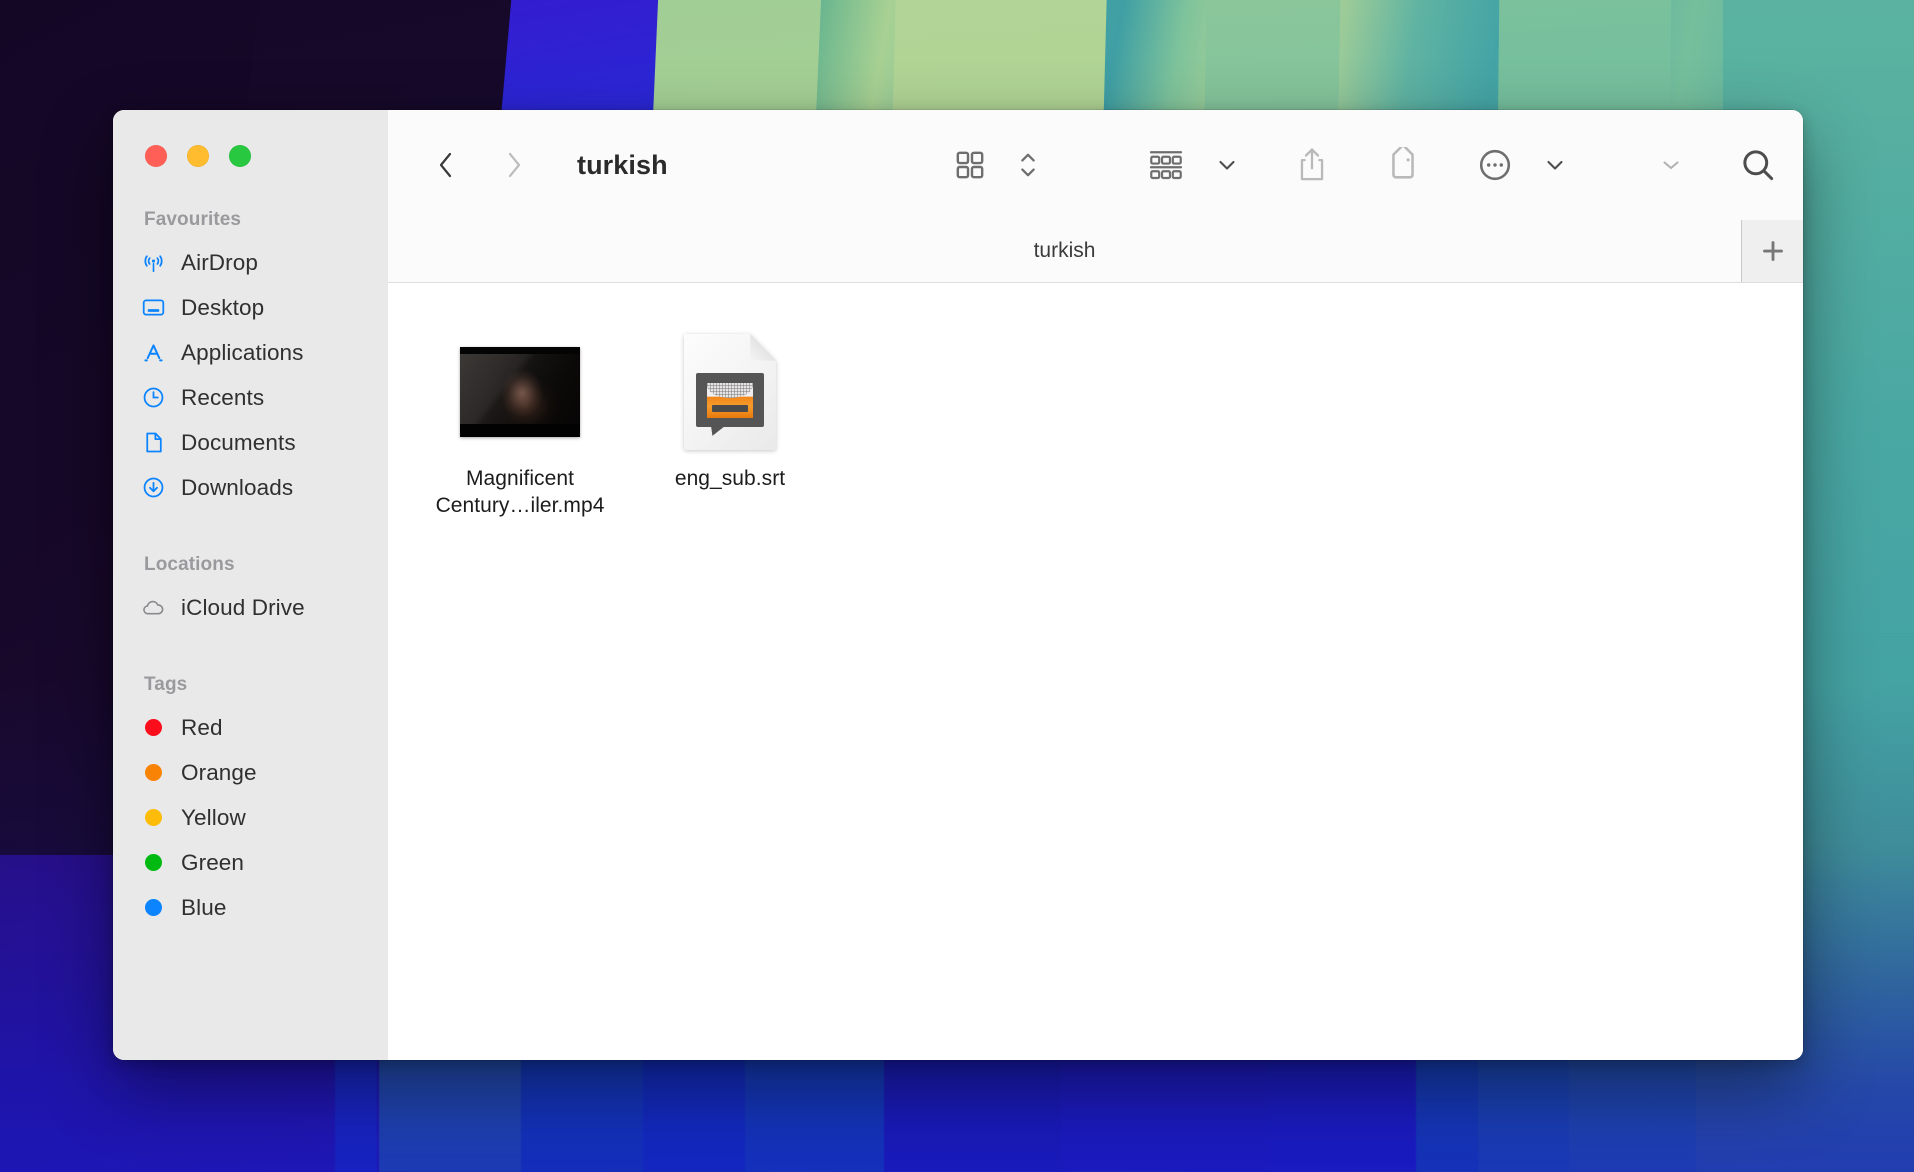 The width and height of the screenshot is (1914, 1172). What do you see at coordinates (202, 727) in the screenshot?
I see `sidebar-item-label: Red` at bounding box center [202, 727].